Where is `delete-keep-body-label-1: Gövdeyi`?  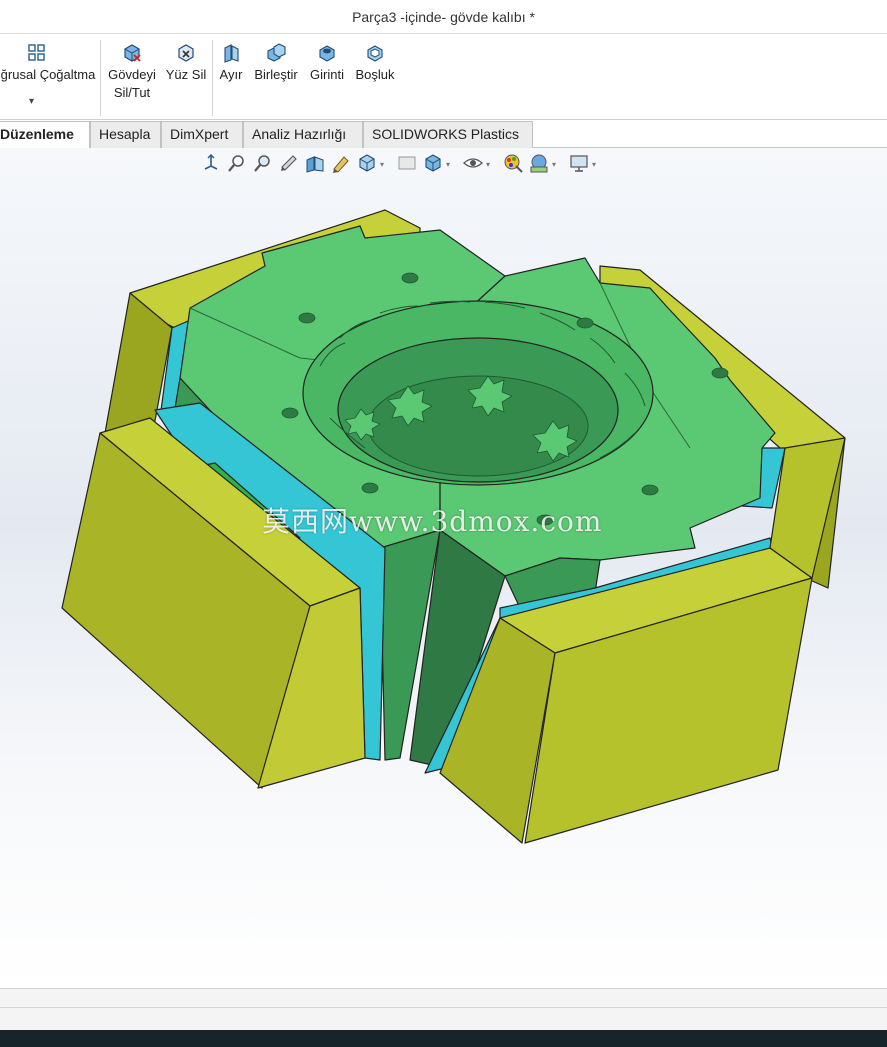 delete-keep-body-label-1: Gövdeyi is located at coordinates (132, 74).